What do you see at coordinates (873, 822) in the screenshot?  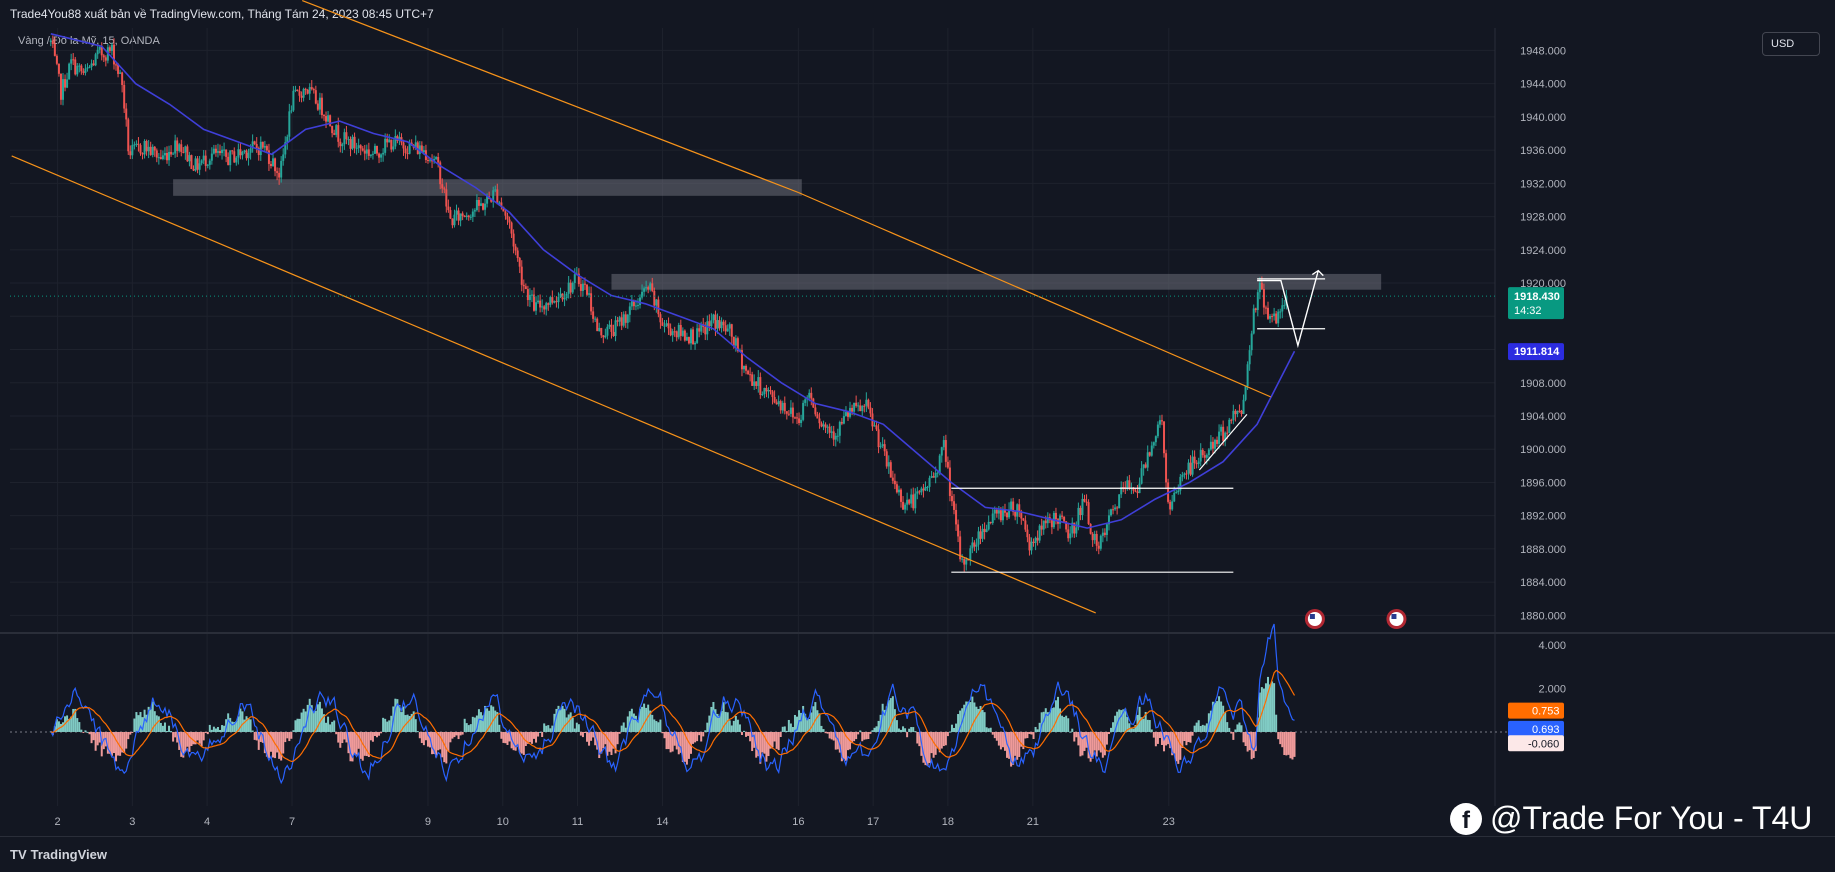 I see `time-tick-label: 17` at bounding box center [873, 822].